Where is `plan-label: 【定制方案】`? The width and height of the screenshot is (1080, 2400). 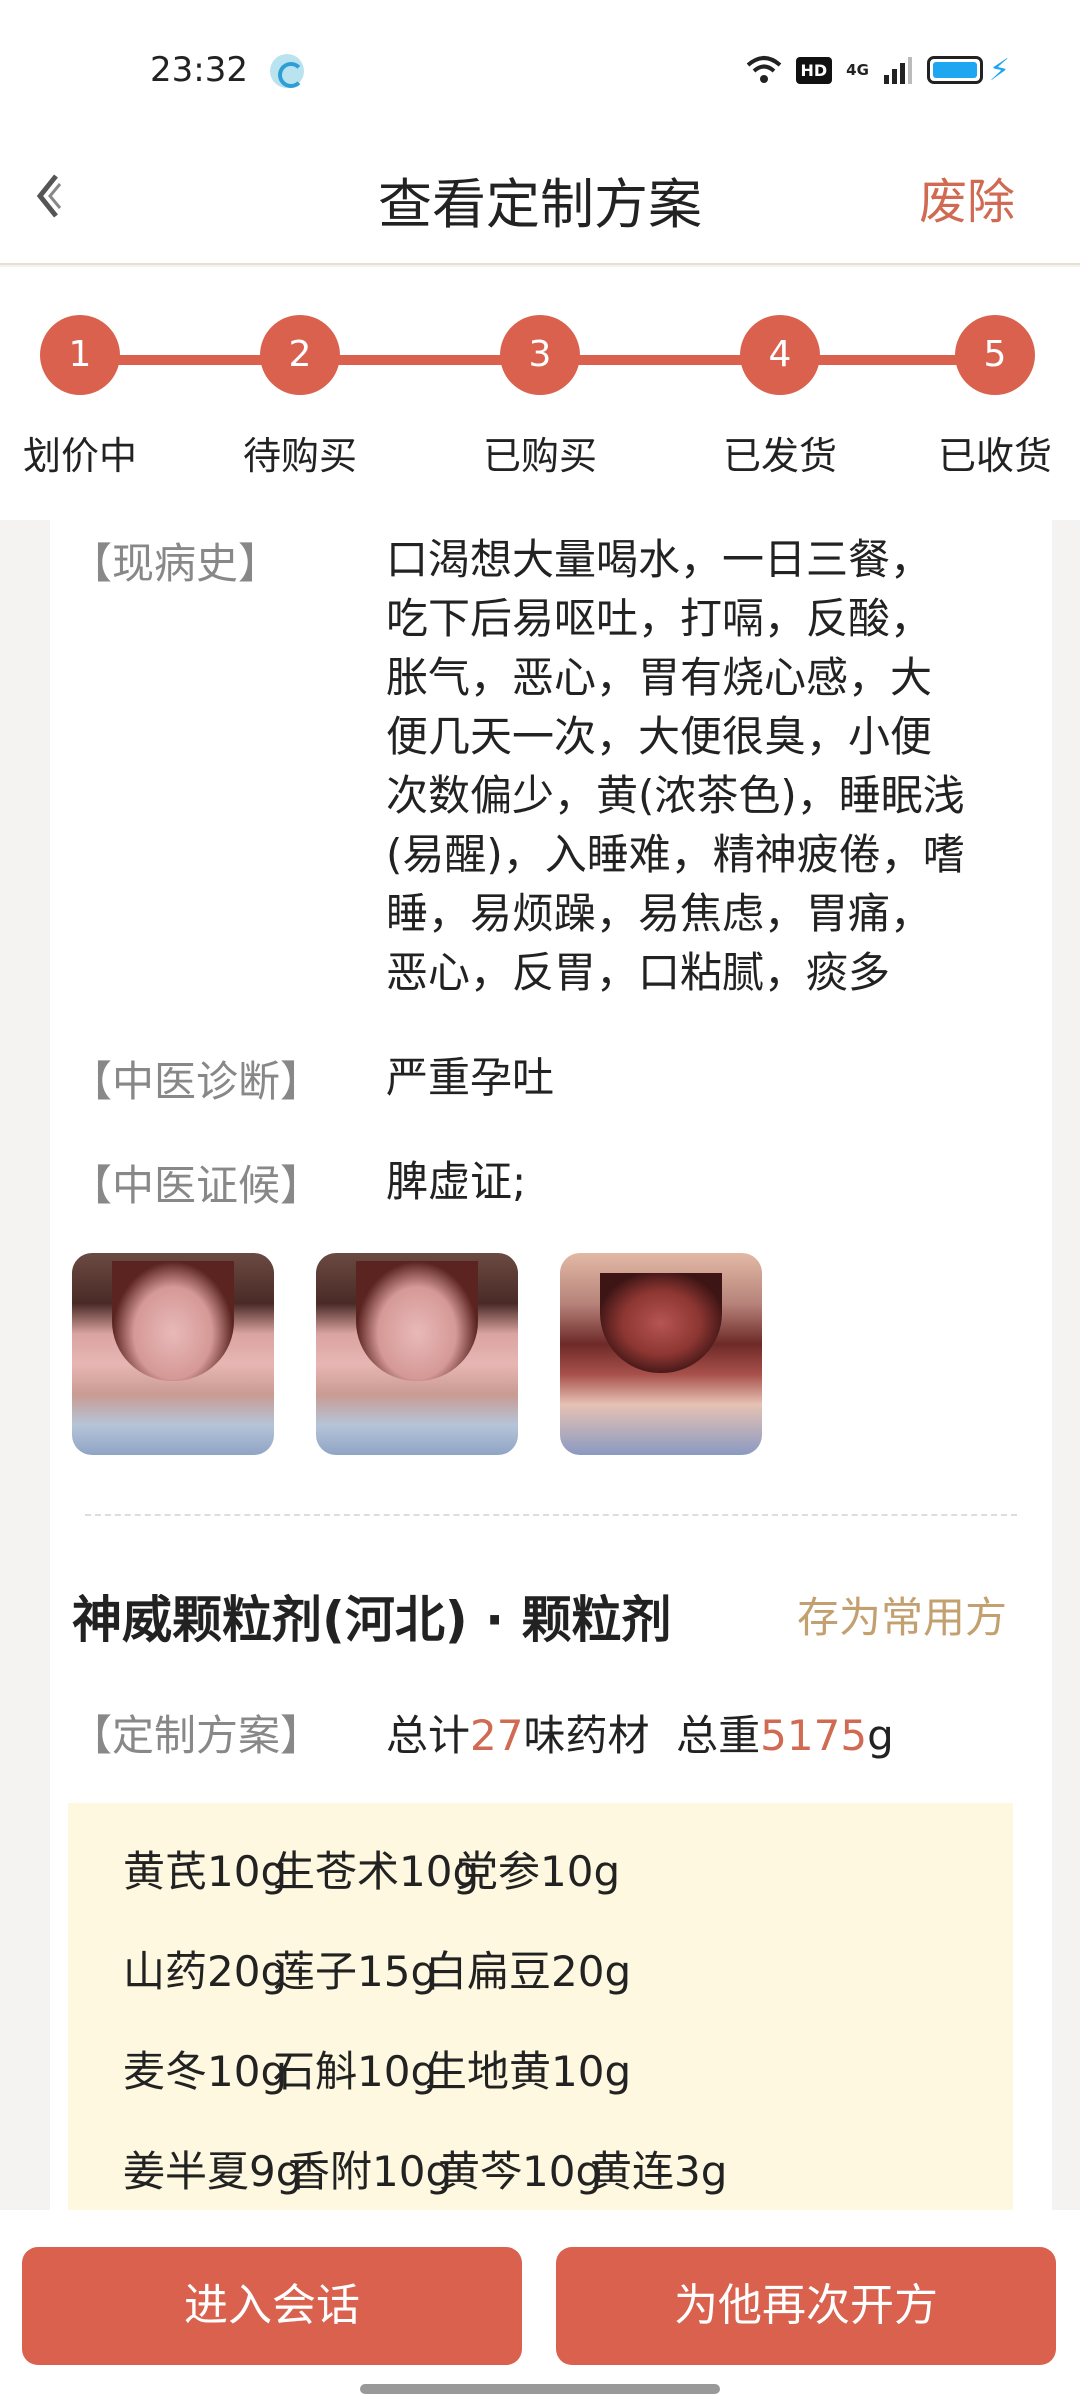 plan-label: 【定制方案】 is located at coordinates (196, 1735).